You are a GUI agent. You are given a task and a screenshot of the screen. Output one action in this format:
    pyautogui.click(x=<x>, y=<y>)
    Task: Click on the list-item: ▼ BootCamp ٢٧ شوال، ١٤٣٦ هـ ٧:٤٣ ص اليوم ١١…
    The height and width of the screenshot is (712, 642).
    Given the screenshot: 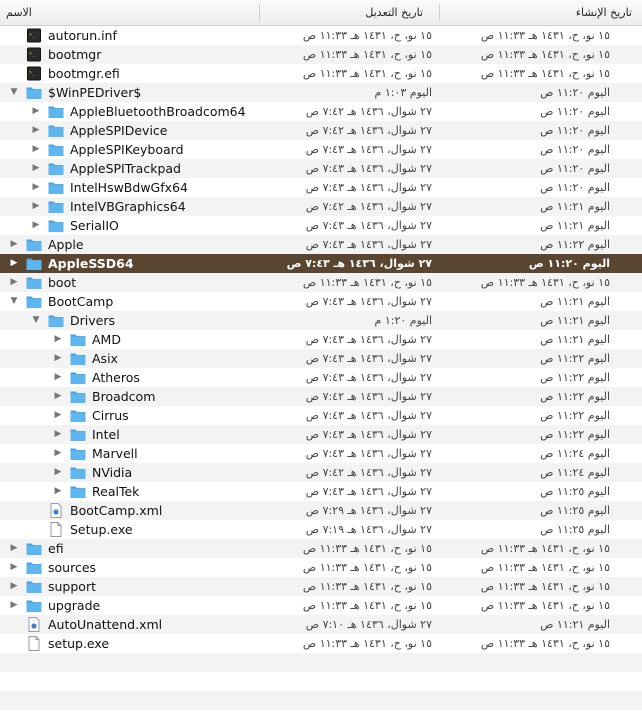 What is the action you would take?
    pyautogui.click(x=321, y=301)
    